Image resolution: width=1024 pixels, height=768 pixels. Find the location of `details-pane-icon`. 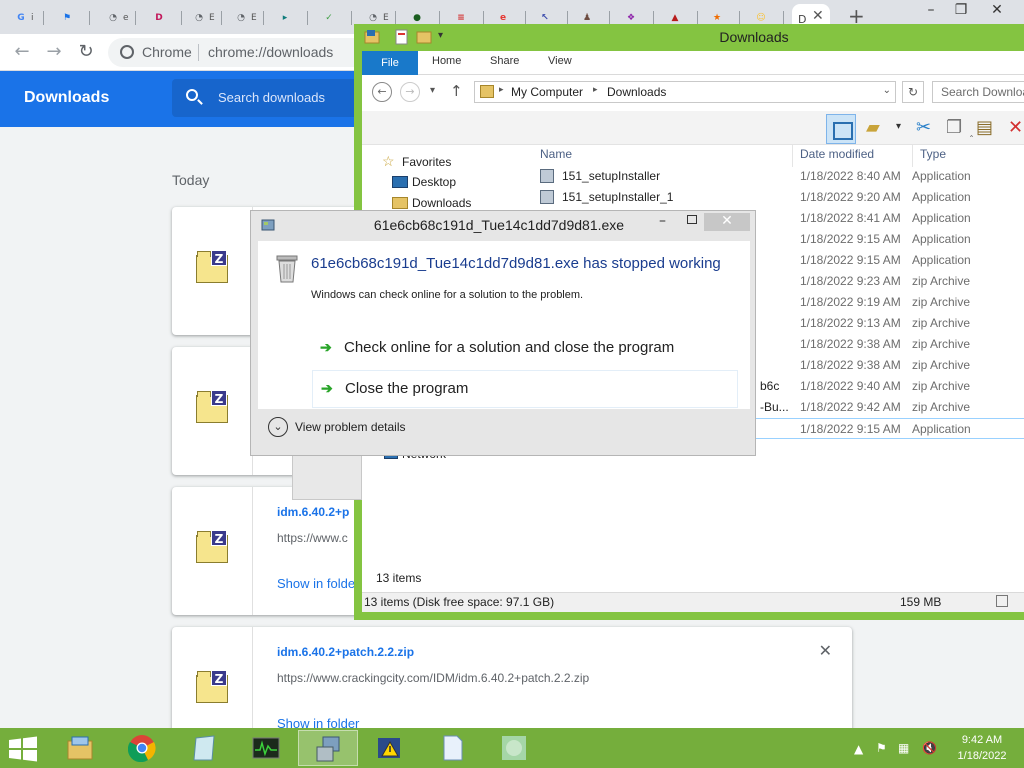

details-pane-icon is located at coordinates (841, 129).